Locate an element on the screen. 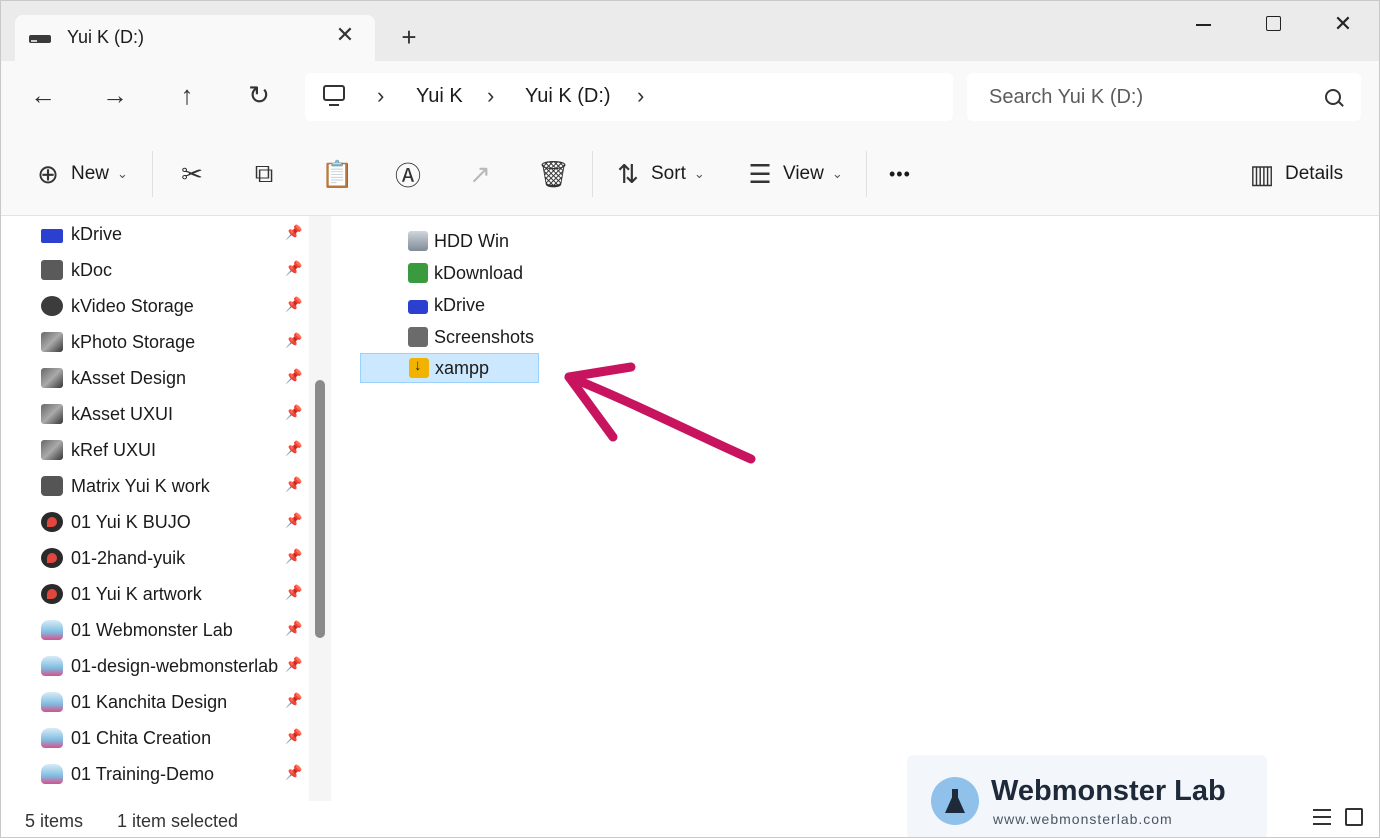 This screenshot has height=838, width=1380. maximize-button is located at coordinates (1273, 24).